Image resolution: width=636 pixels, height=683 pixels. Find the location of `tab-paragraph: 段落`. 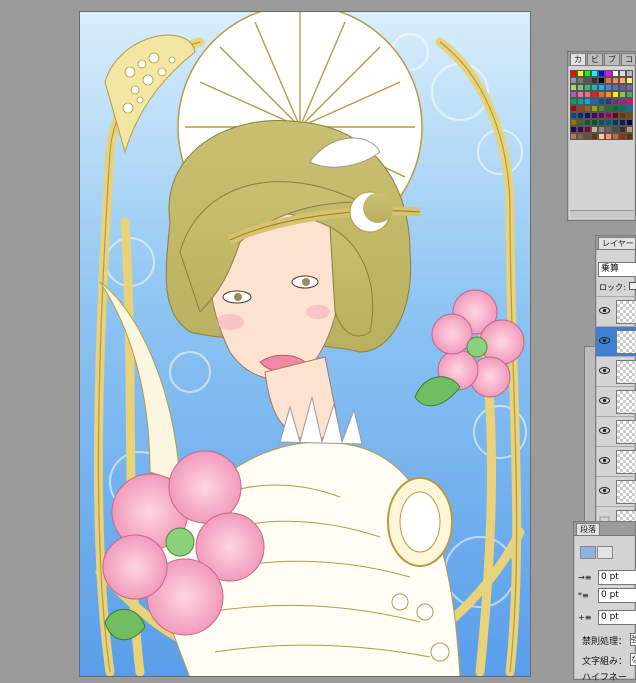

tab-paragraph: 段落 is located at coordinates (588, 529).